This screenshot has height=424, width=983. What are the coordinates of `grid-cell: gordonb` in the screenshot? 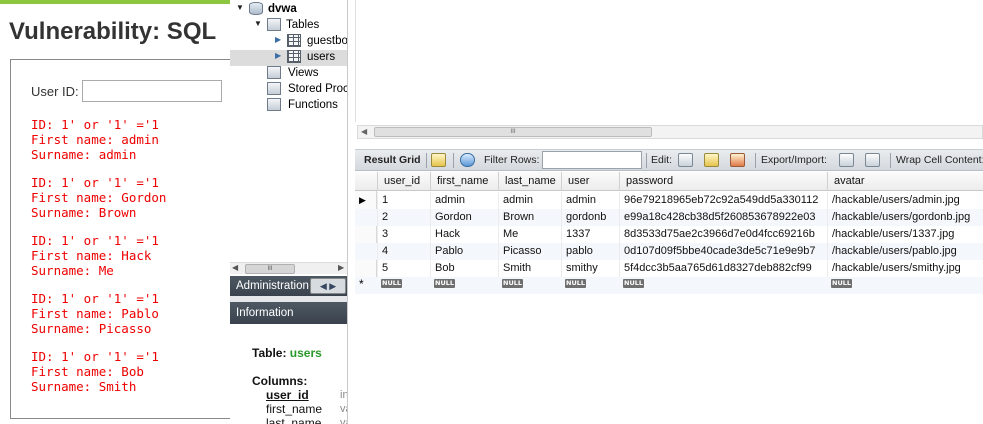 It's located at (590, 217).